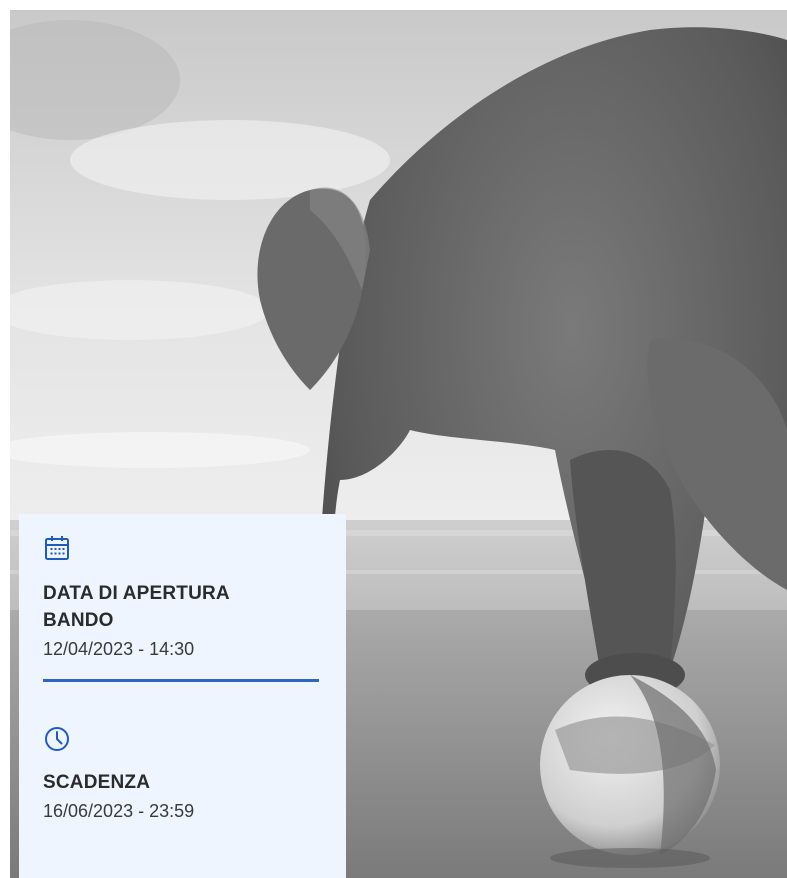 The image size is (787, 878). What do you see at coordinates (181, 774) in the screenshot?
I see `deadline-block: SCADENZA 16/06/2023 - 23:59` at bounding box center [181, 774].